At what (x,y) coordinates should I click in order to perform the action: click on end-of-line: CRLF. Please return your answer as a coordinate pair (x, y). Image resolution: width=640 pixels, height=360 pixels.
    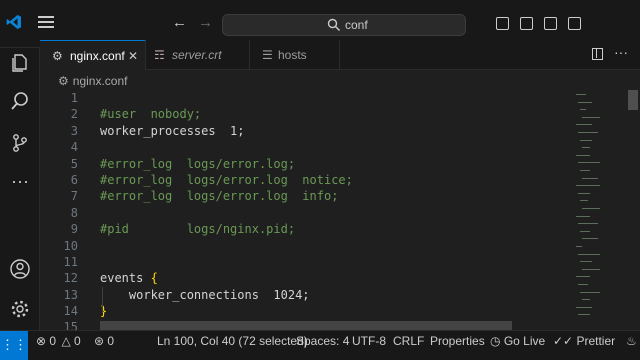
    Looking at the image, I should click on (408, 345).